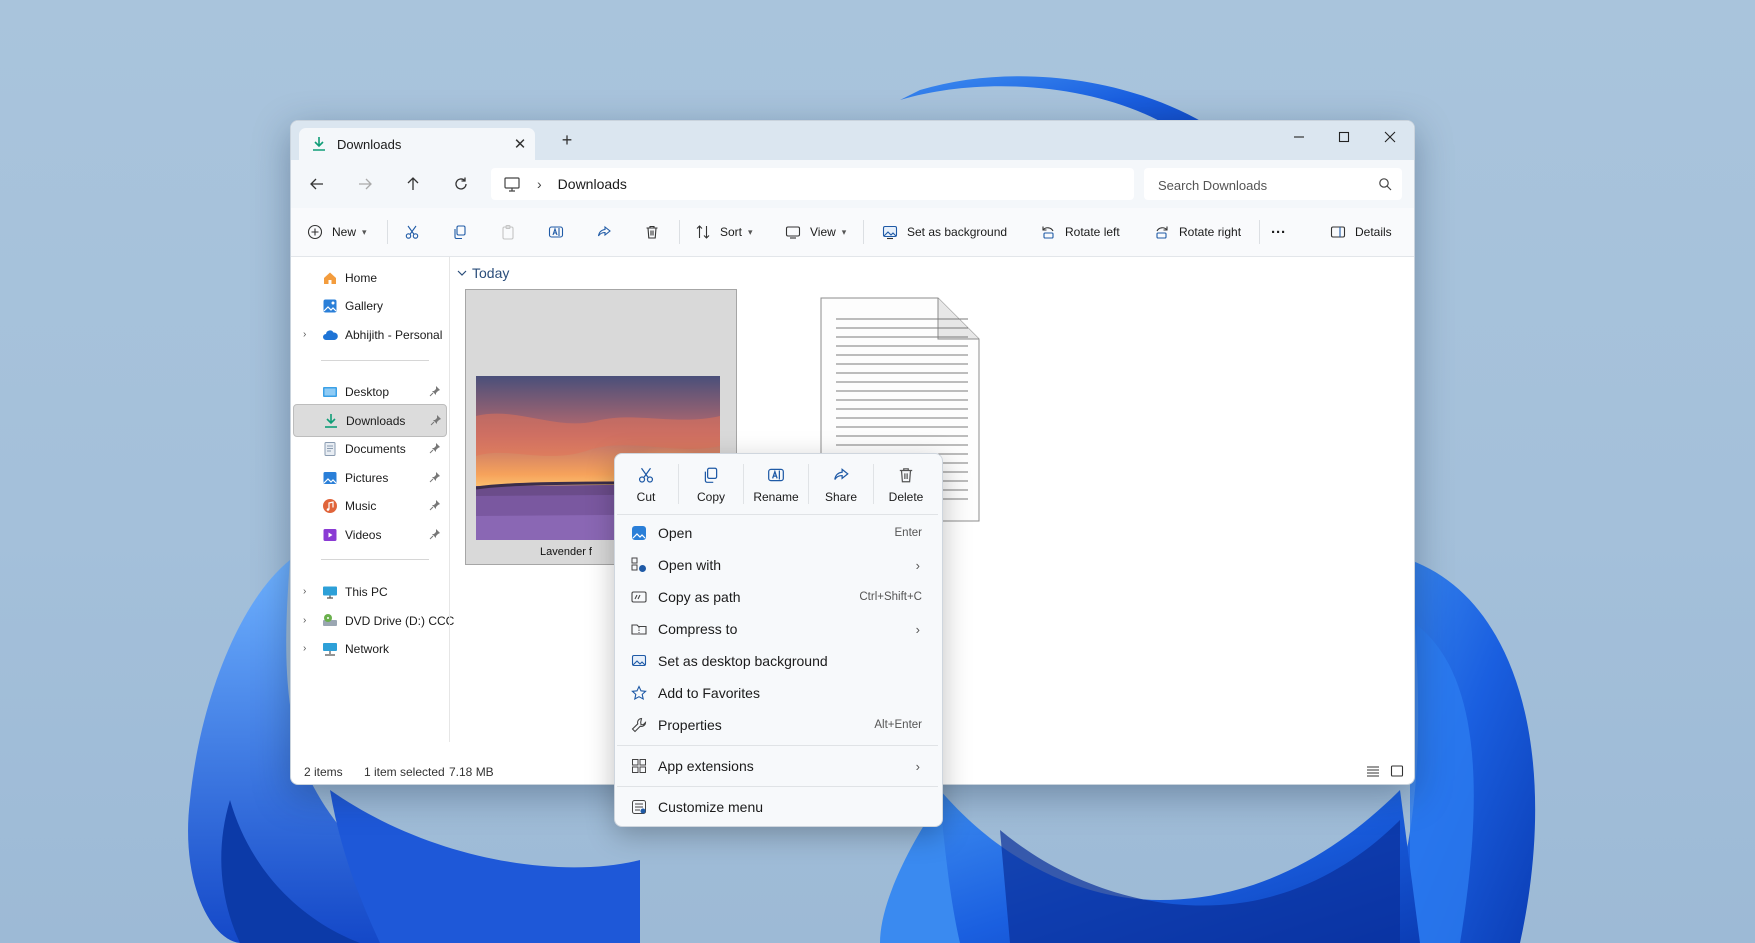  What do you see at coordinates (369, 305) in the screenshot?
I see `sidebar-item-gallery: Gallery` at bounding box center [369, 305].